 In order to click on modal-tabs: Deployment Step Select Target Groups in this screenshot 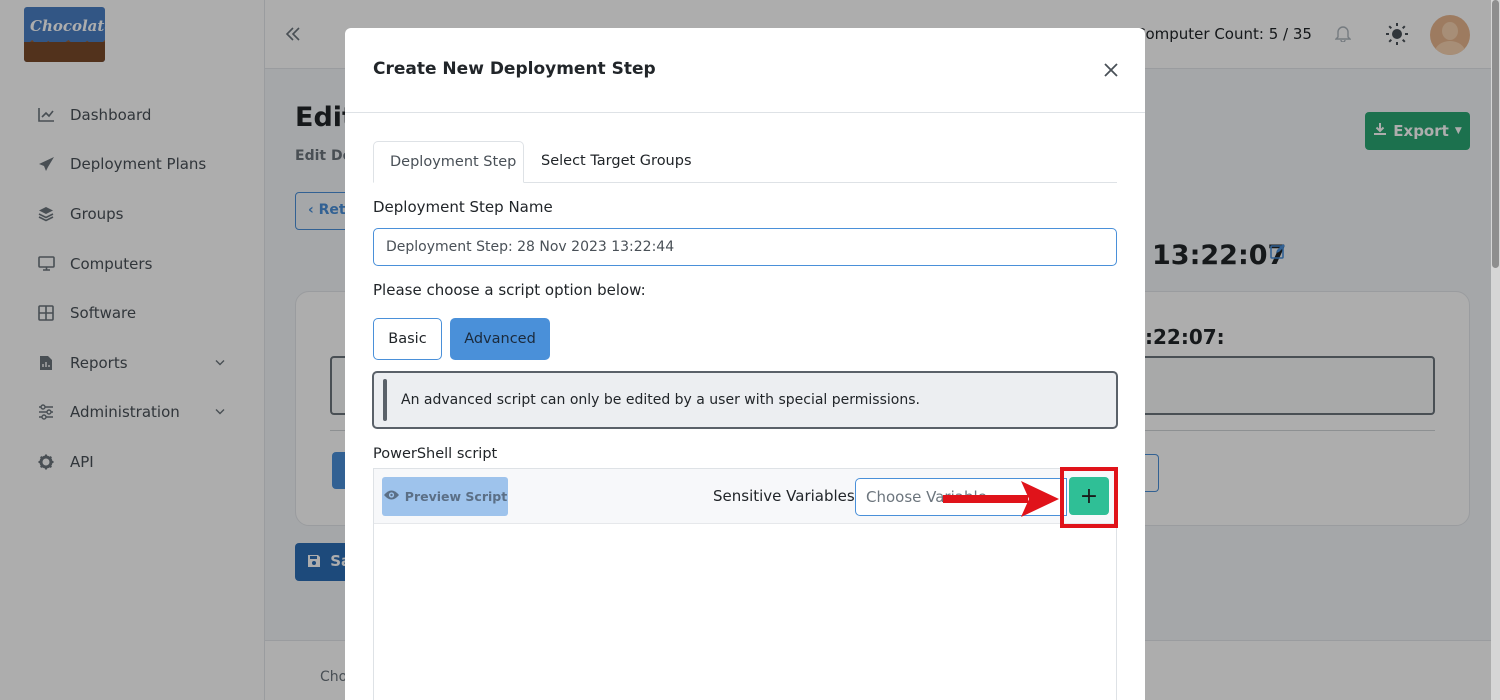, I will do `click(745, 162)`.